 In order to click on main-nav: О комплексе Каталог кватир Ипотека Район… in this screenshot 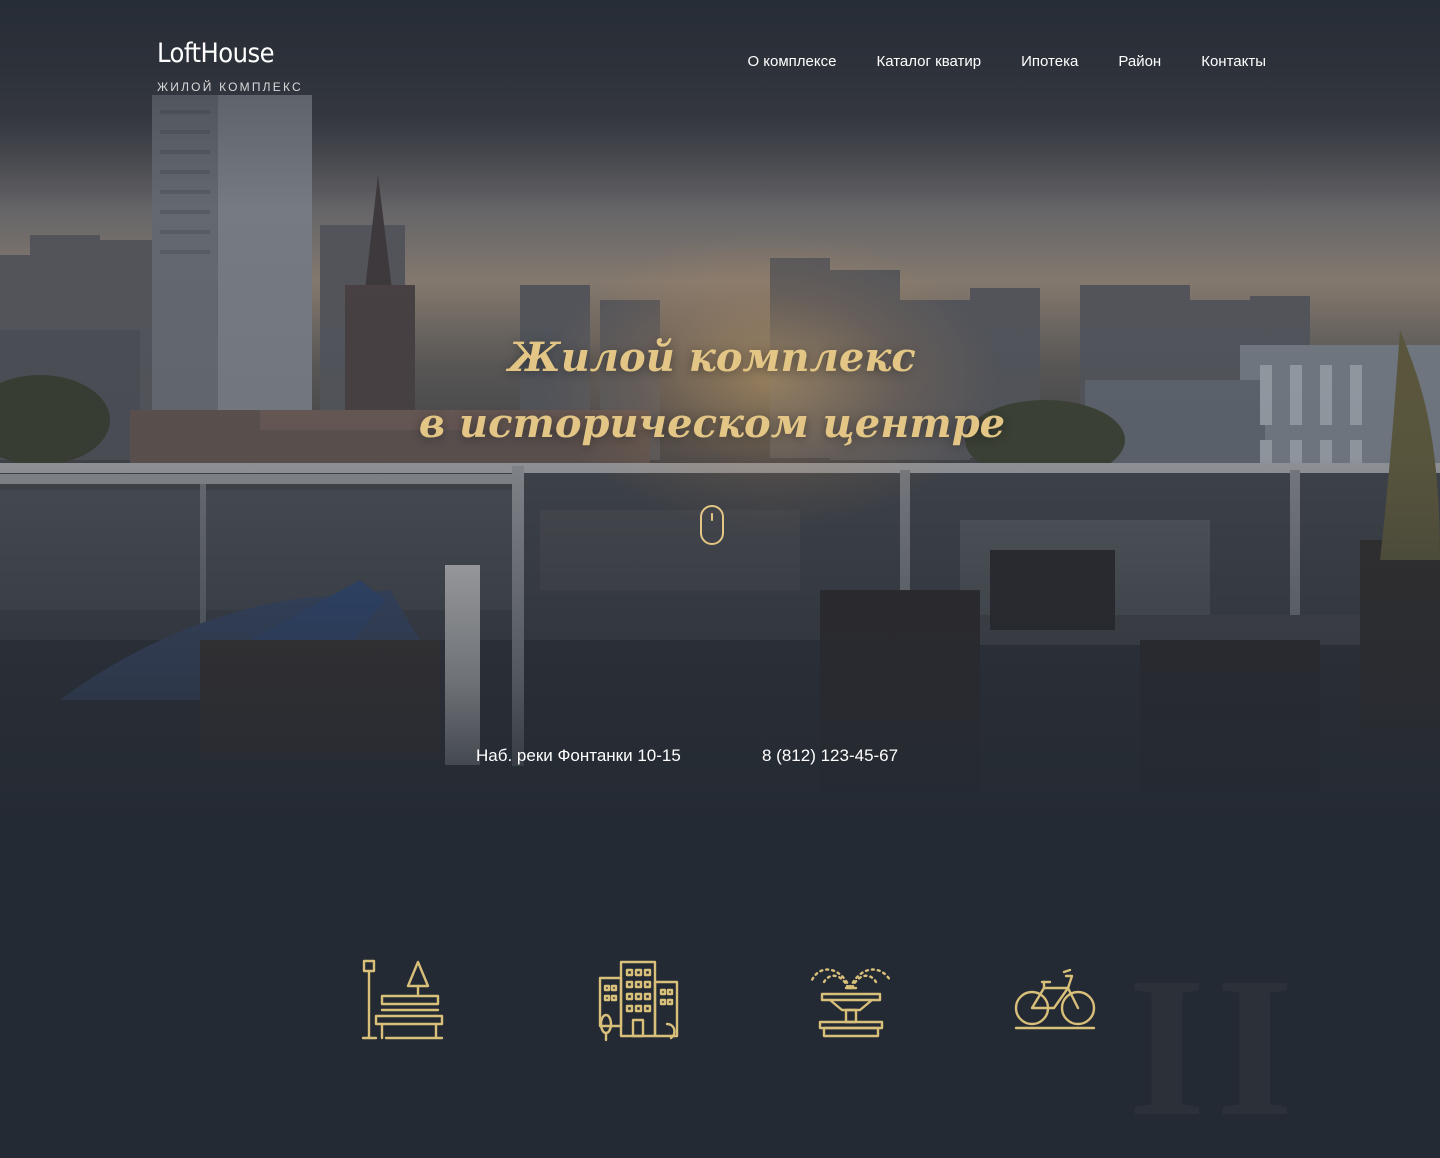, I will do `click(1006, 62)`.